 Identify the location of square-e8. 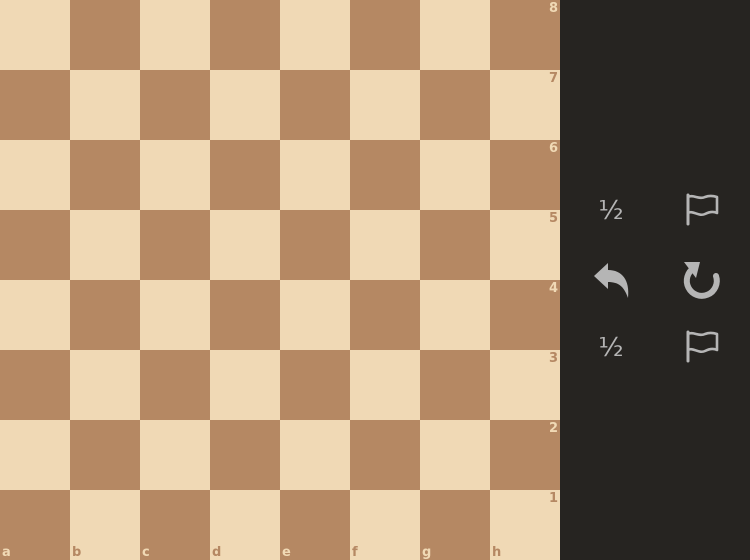
(315, 35).